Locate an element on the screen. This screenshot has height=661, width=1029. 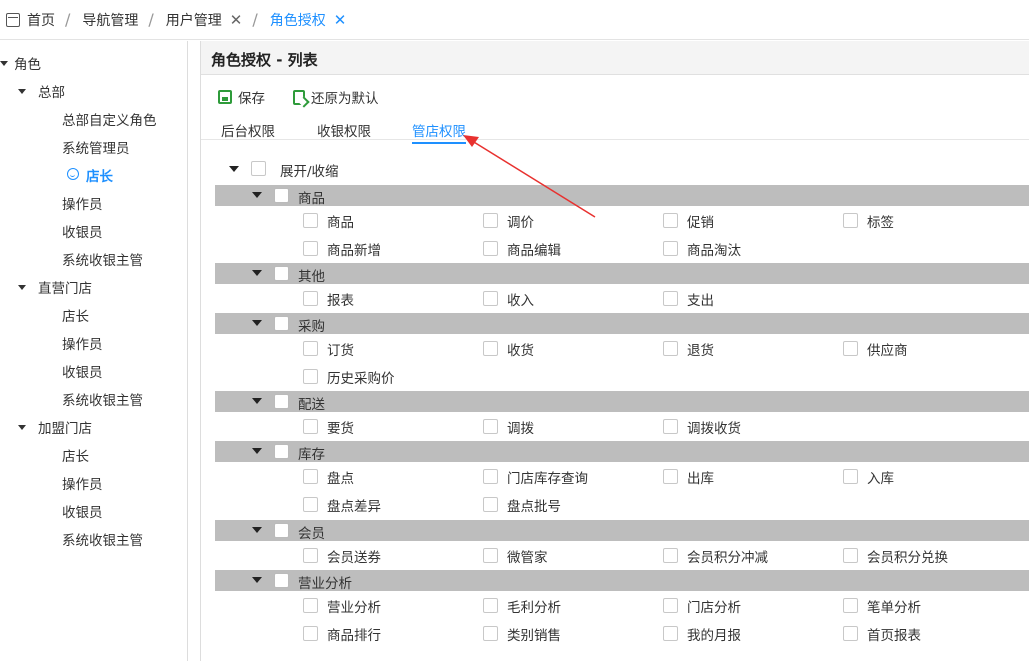
permission-label: 会员送券 is located at coordinates (354, 558).